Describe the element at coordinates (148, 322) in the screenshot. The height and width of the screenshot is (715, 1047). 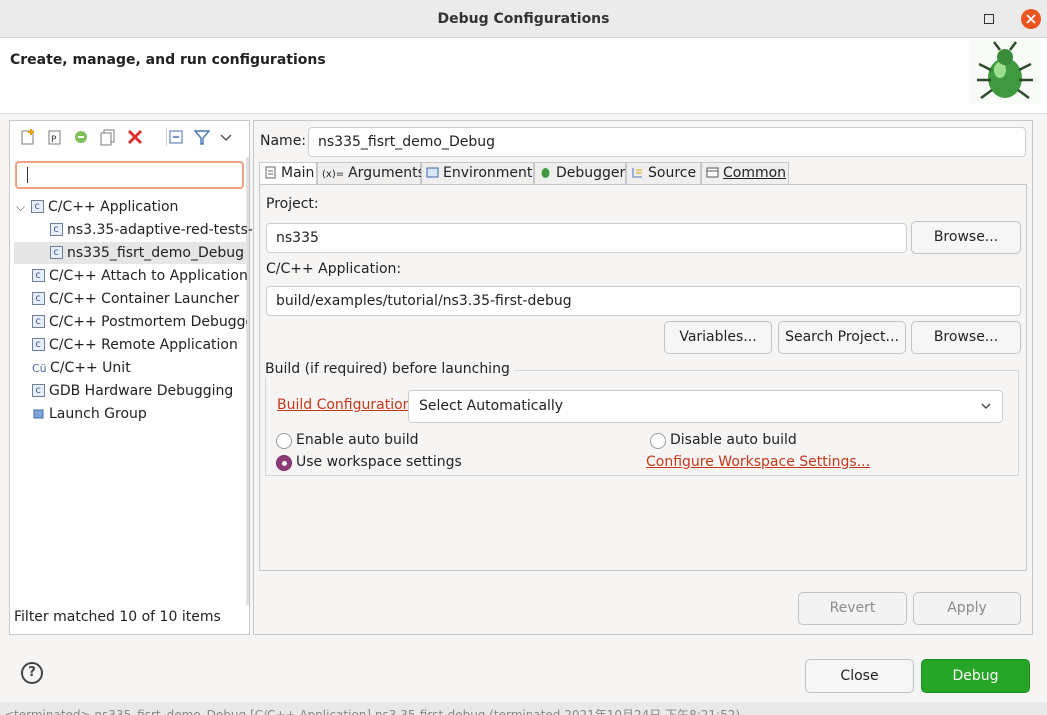
I see `tree-item-label: C/C++ Postmortem Debugger` at that location.